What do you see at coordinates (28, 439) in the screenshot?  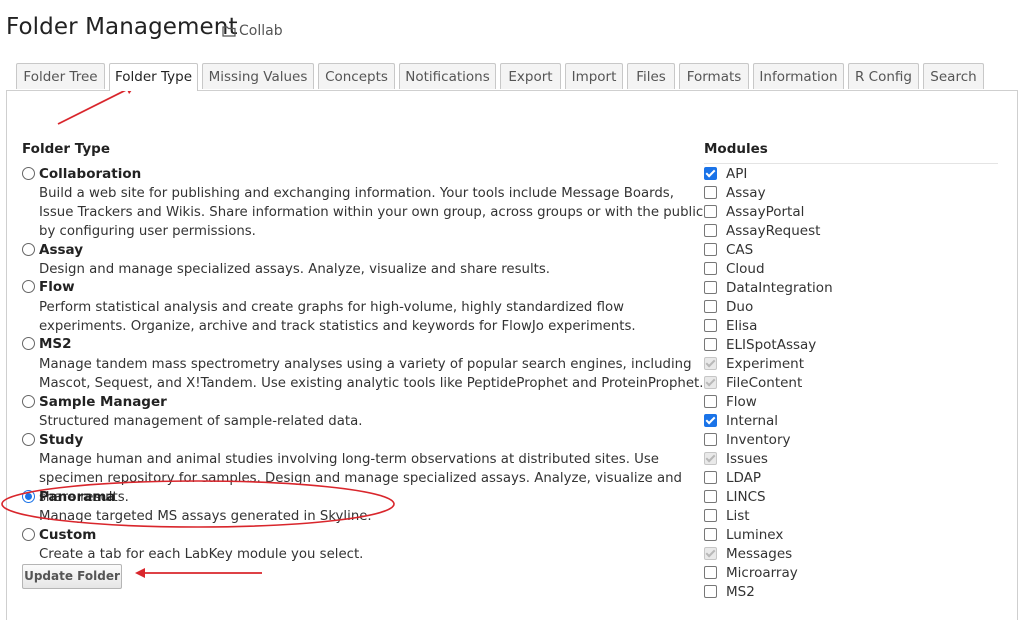 I see `radio-study` at bounding box center [28, 439].